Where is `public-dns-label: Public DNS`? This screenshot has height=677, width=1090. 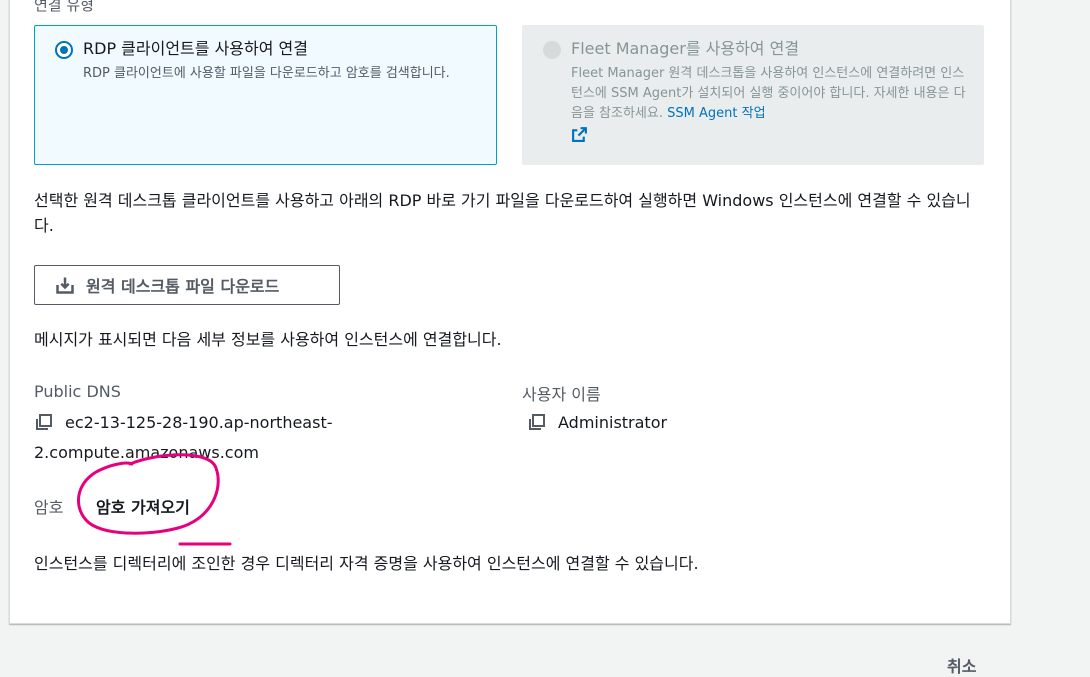
public-dns-label: Public DNS is located at coordinates (77, 391).